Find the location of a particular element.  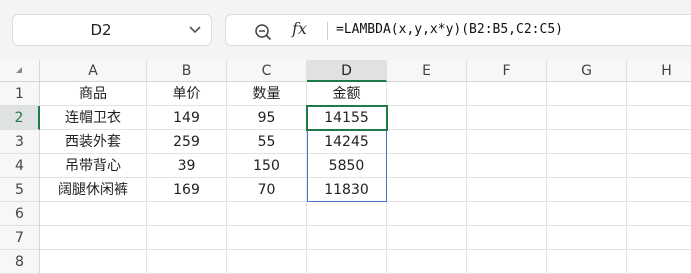

cell-g6 is located at coordinates (587, 214).